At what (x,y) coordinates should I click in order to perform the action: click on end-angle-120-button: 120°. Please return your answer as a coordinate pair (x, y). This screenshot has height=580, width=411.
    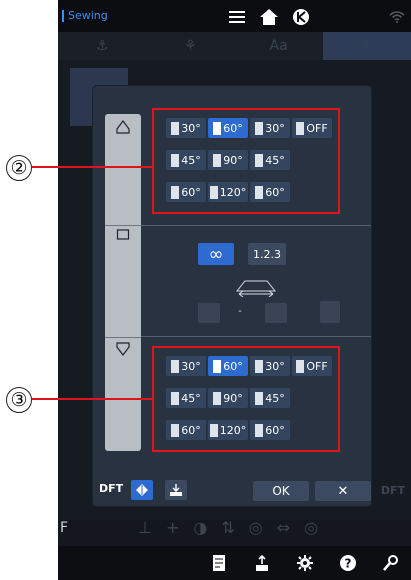
    Looking at the image, I should click on (228, 430).